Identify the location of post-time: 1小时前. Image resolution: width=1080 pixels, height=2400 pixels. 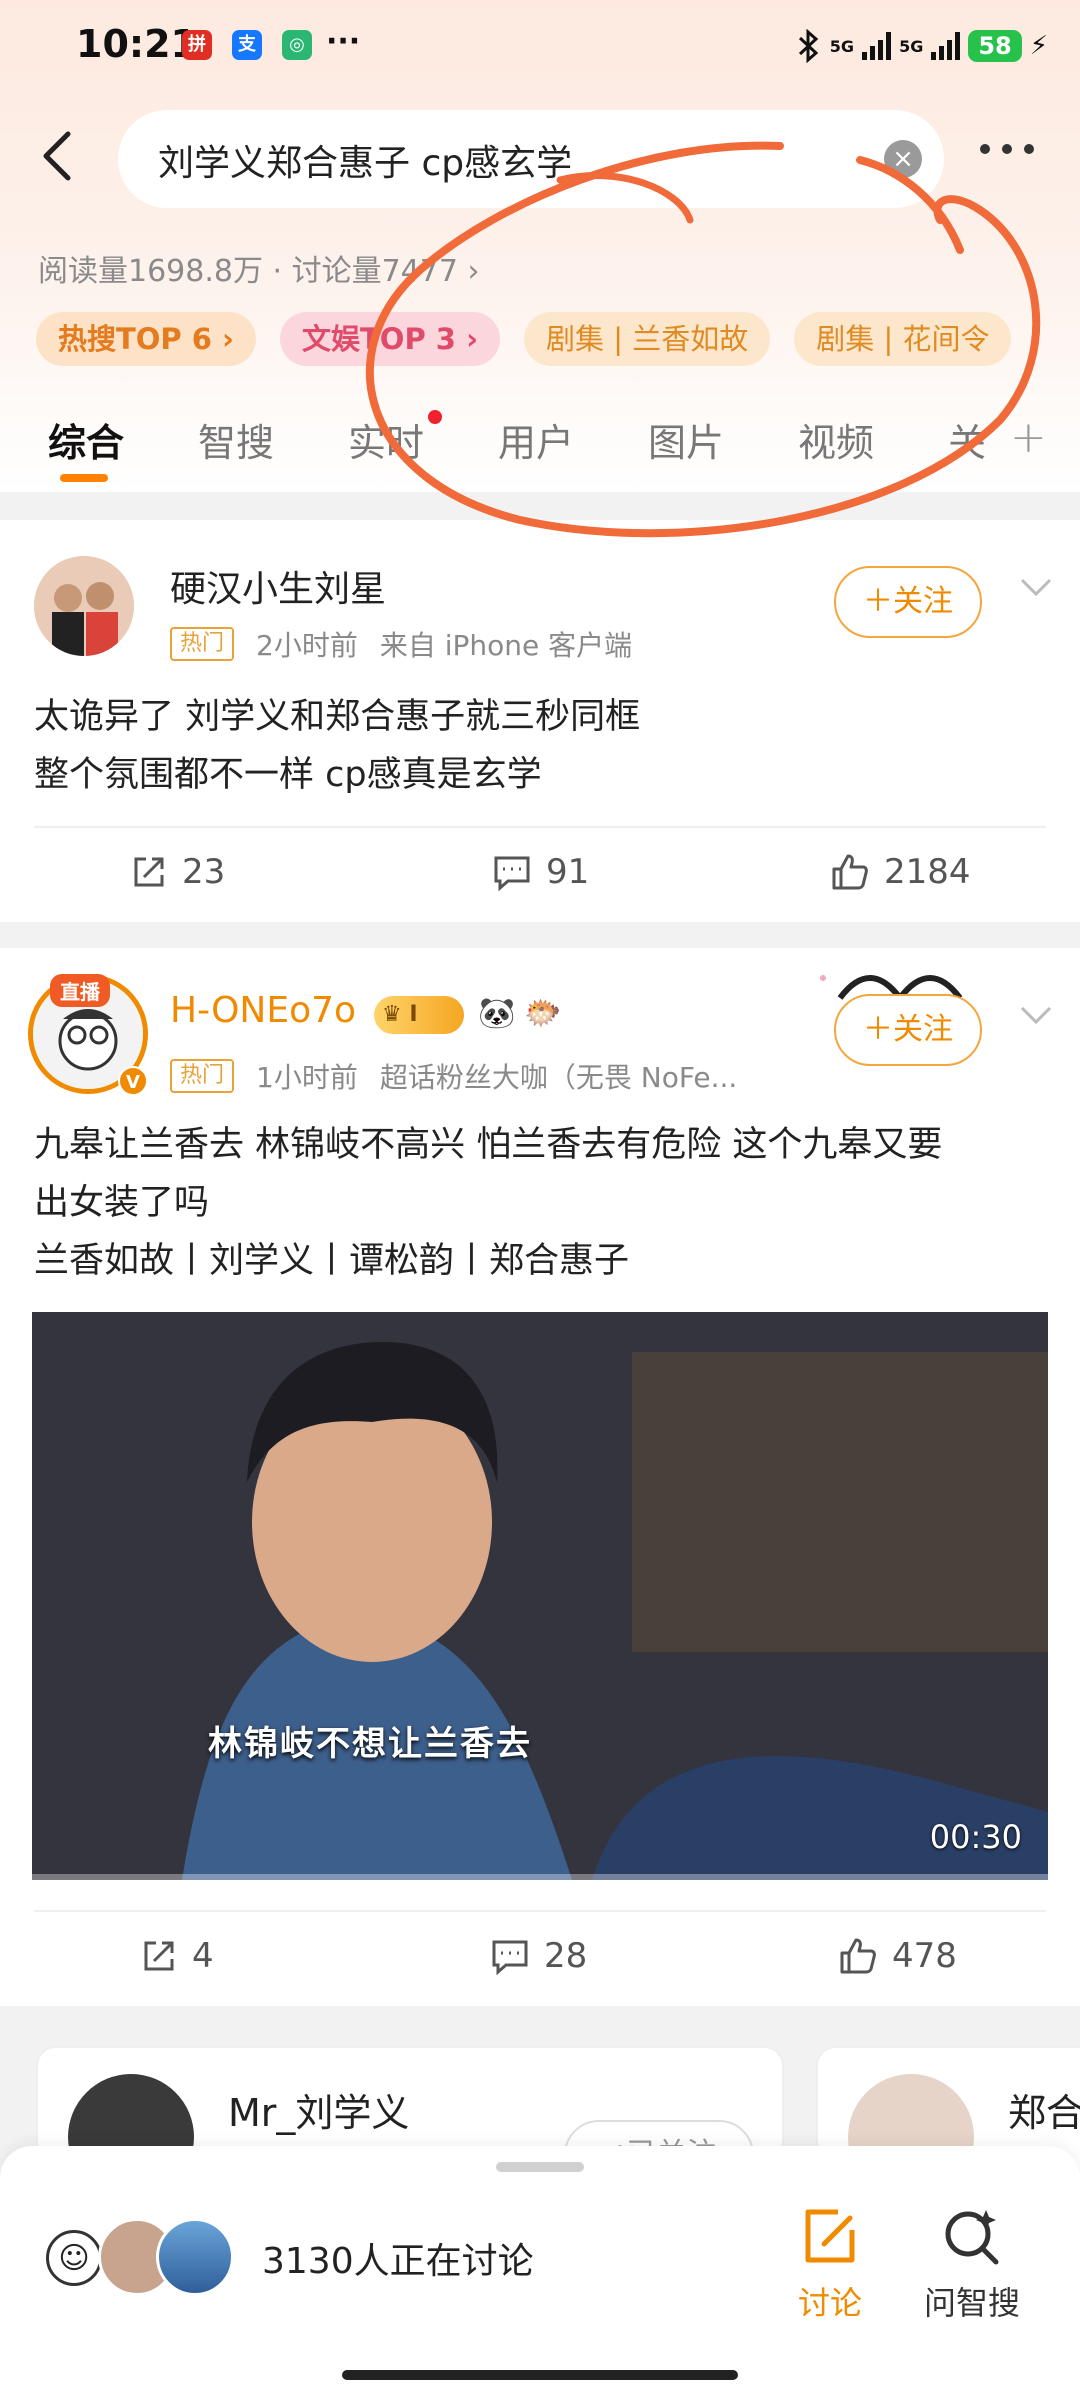
(307, 1077).